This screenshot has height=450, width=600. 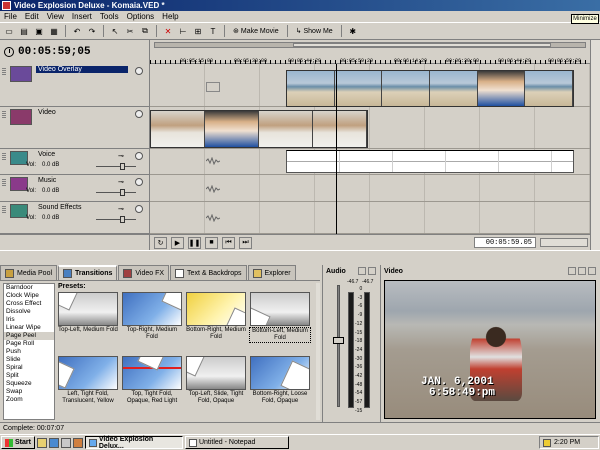 I want to click on trim-icon: ⊢, so click(x=183, y=31).